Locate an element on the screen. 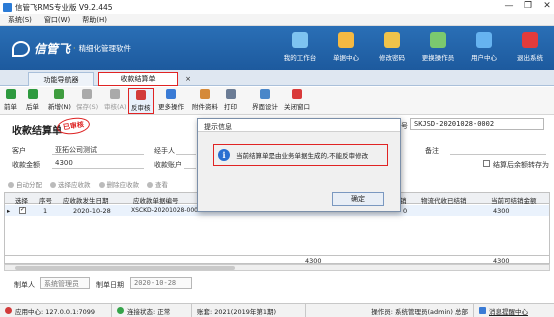  amount-value: 4300 is located at coordinates (64, 163).